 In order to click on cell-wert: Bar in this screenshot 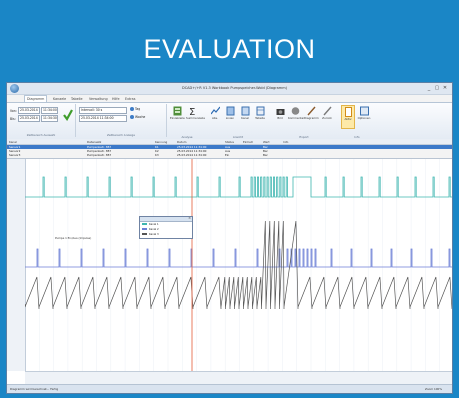, I will do `click(265, 155)`.